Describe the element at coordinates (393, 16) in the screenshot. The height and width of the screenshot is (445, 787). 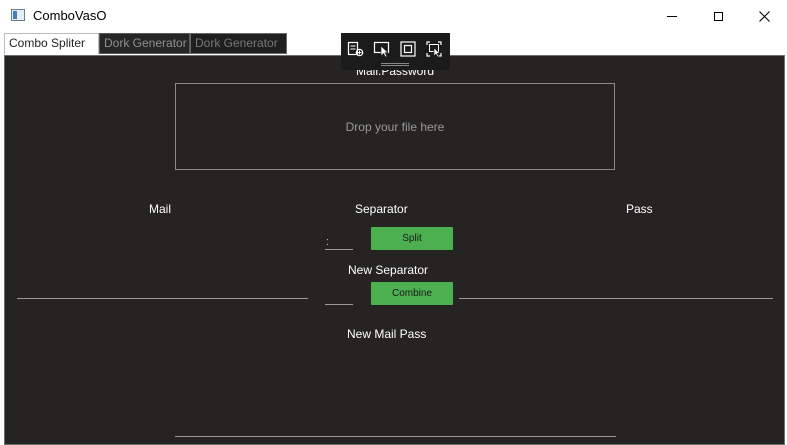
I see `title-bar: ComboVasO` at that location.